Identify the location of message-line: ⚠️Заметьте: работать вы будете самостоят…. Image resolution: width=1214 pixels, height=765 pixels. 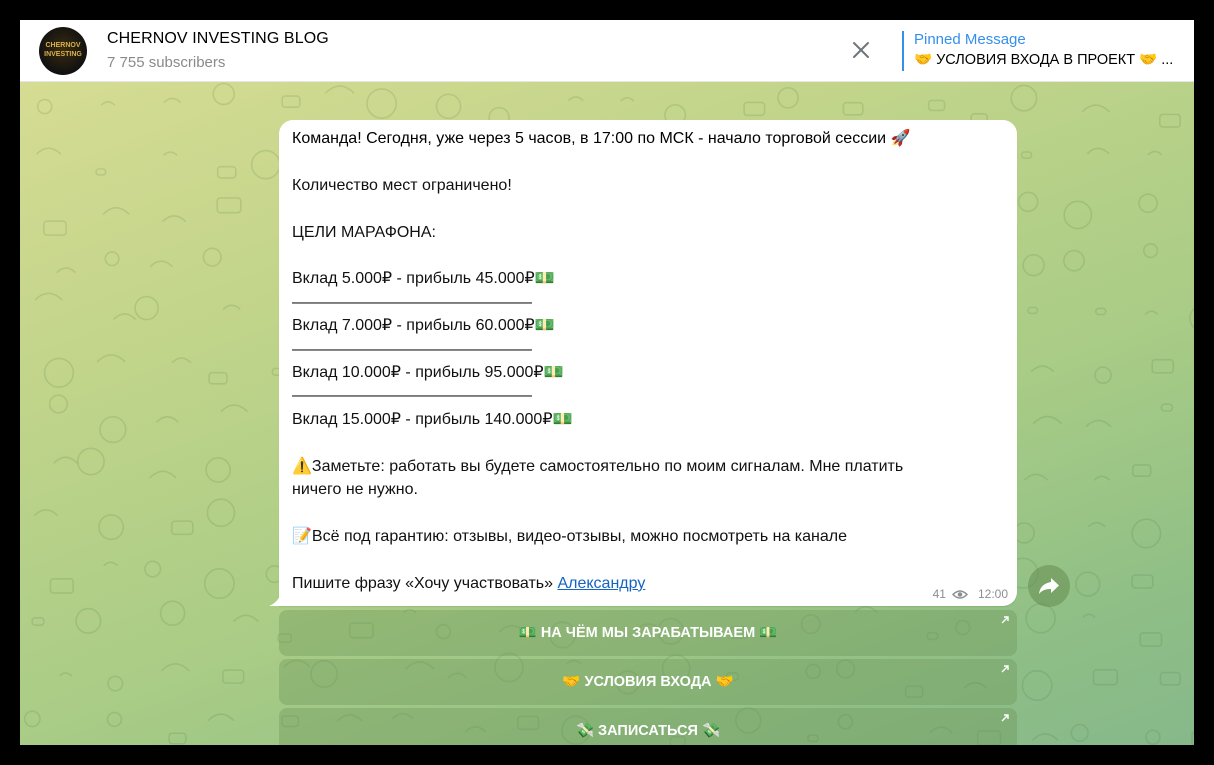
(598, 466).